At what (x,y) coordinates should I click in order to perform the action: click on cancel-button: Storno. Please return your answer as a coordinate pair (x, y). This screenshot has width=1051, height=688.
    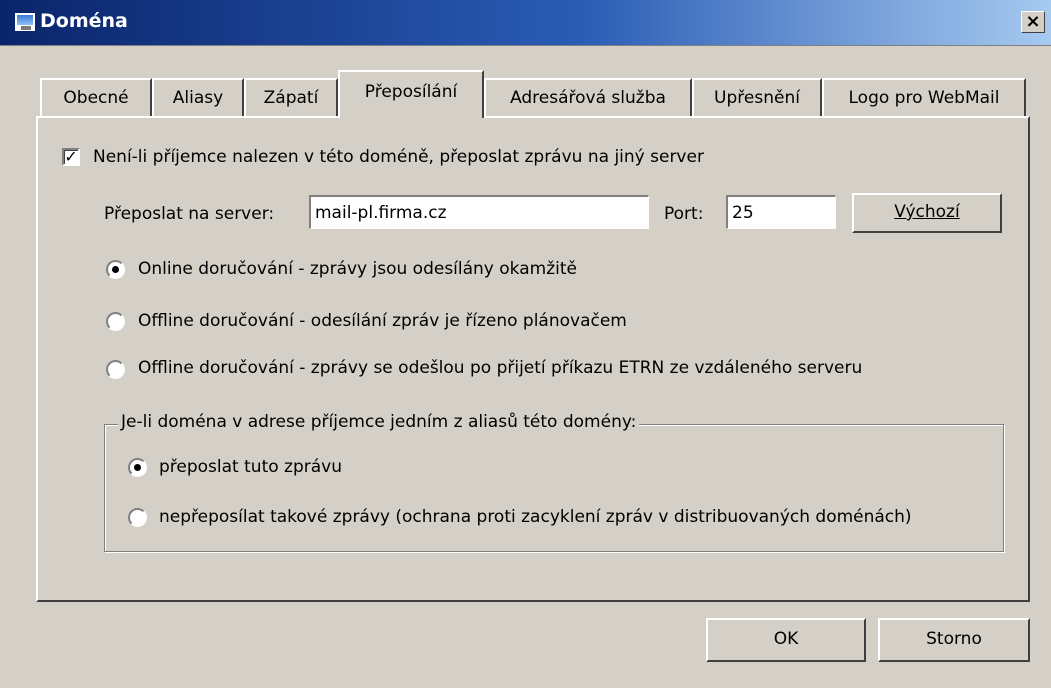
    Looking at the image, I should click on (954, 640).